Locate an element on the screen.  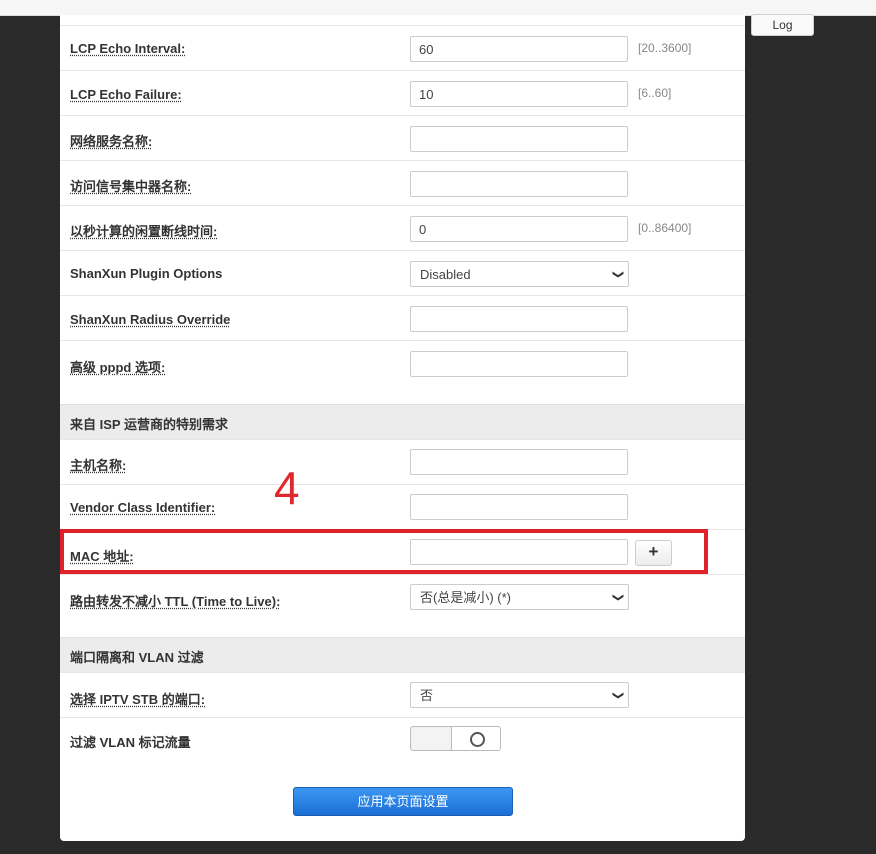
lcp-failure-label: LCP Echo Failure: is located at coordinates (126, 94).